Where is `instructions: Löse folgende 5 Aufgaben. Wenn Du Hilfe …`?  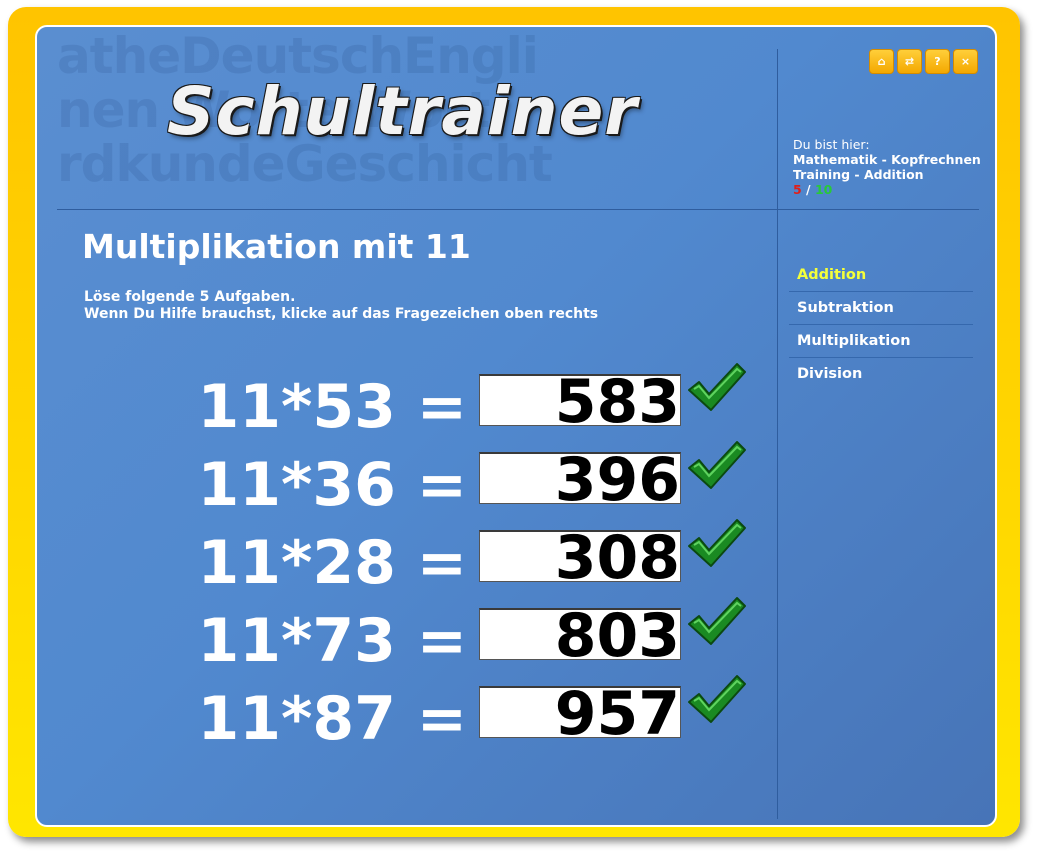
instructions: Löse folgende 5 Aufgaben. Wenn Du Hilfe … is located at coordinates (341, 306).